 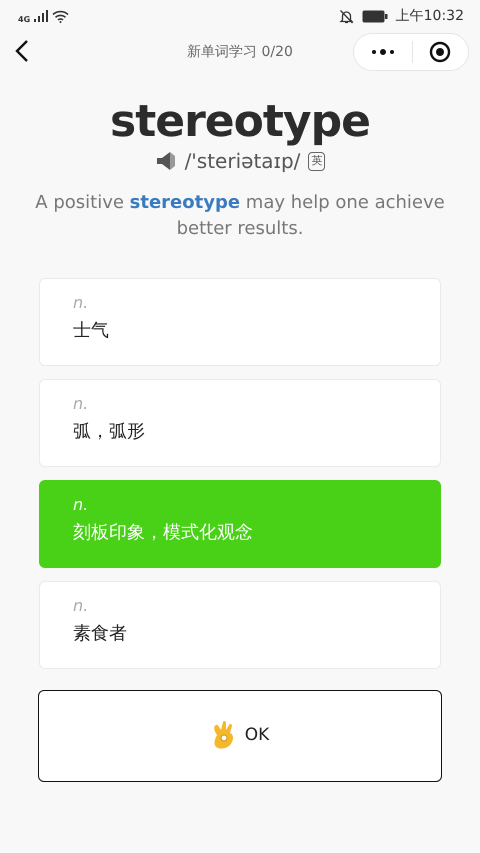 I want to click on page-title: 新单词学习 0/20, so click(x=240, y=52).